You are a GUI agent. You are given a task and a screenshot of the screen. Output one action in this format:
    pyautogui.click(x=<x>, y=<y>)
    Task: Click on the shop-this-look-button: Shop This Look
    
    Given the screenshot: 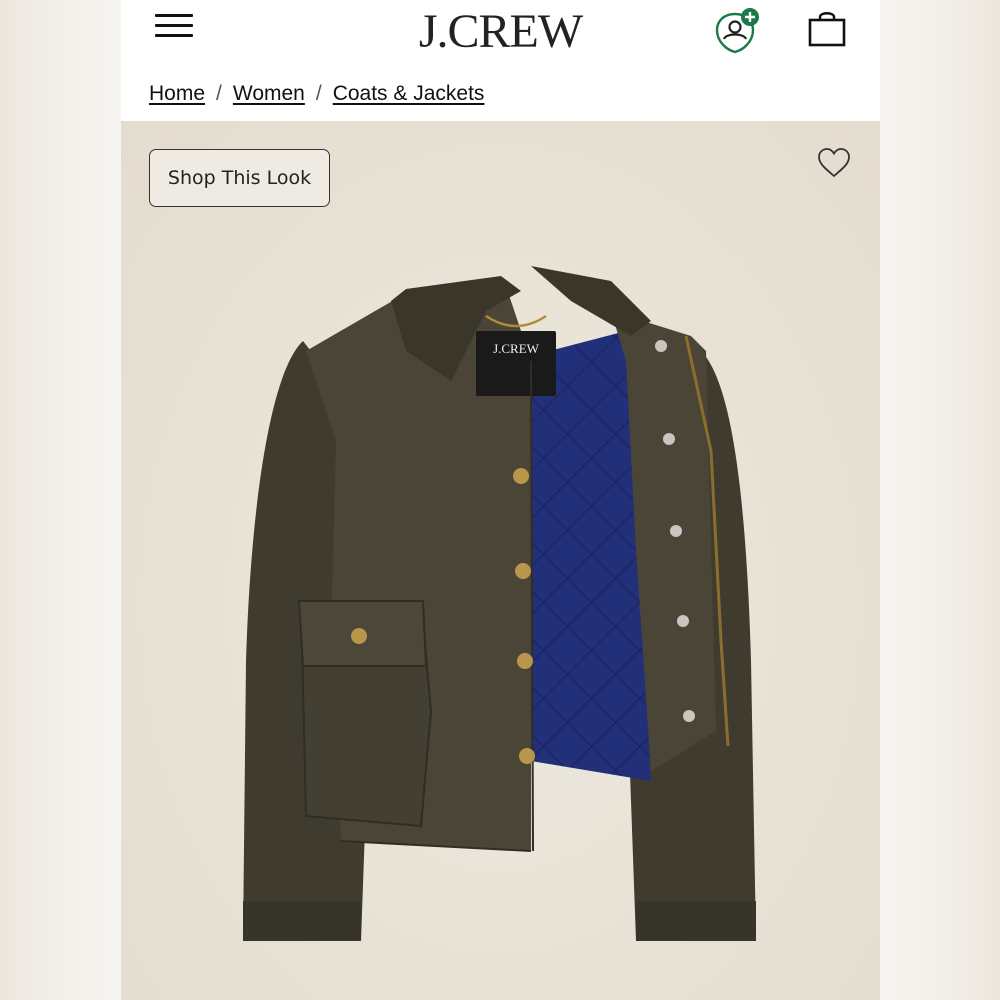 What is the action you would take?
    pyautogui.click(x=239, y=178)
    